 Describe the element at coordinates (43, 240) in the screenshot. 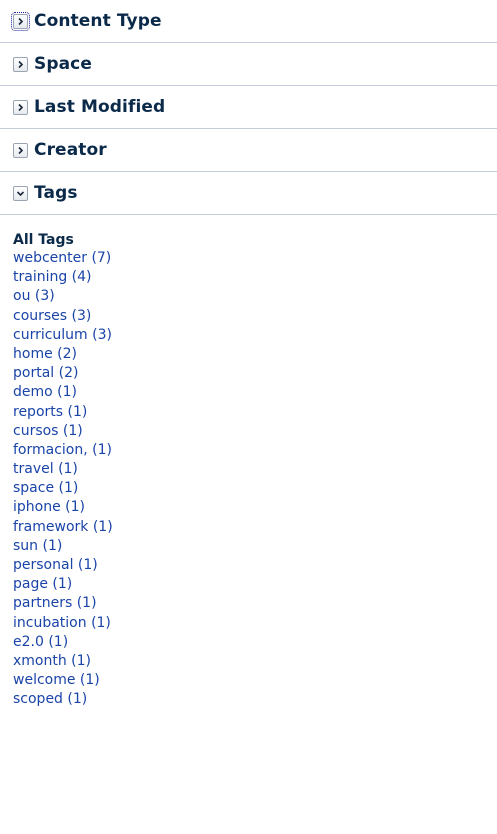

I see `all-tags-heading: All Tags` at that location.